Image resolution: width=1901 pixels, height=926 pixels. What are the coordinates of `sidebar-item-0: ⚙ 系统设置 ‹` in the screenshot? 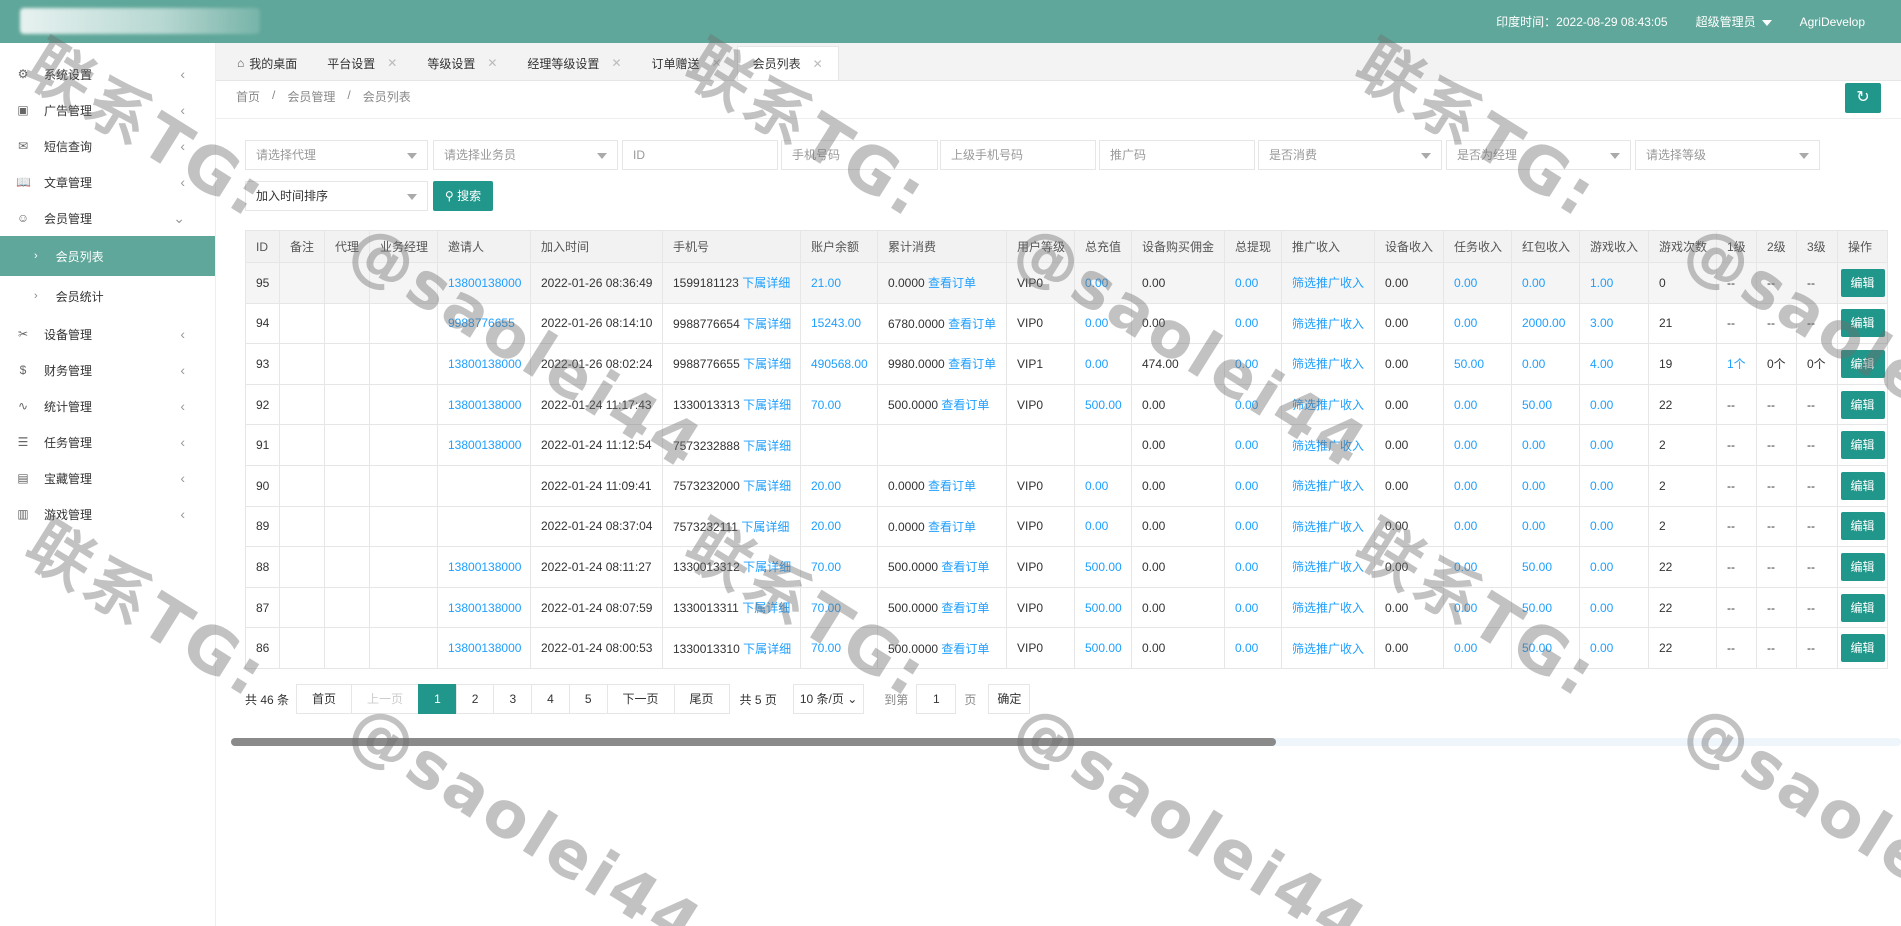 It's located at (107, 74).